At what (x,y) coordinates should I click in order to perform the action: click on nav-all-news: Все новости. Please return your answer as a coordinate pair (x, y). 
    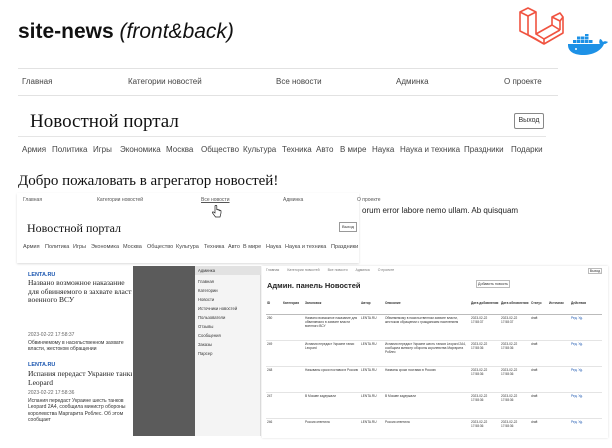
    Looking at the image, I should click on (299, 81).